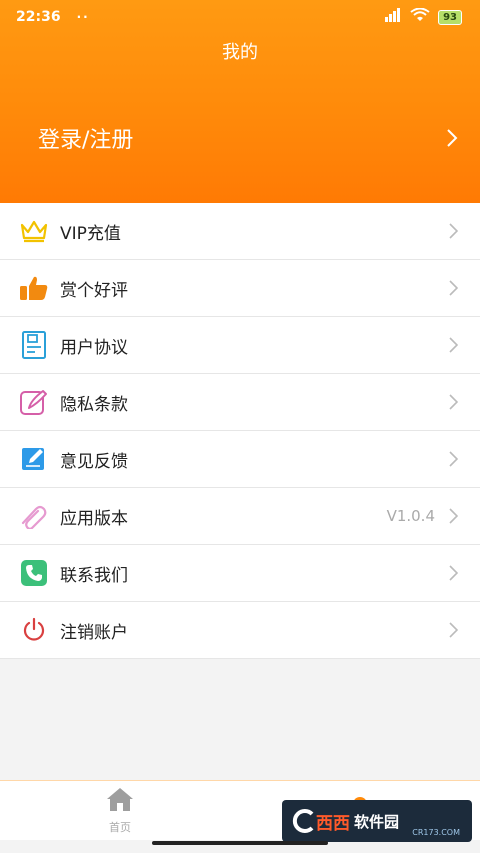 The width and height of the screenshot is (480, 853). I want to click on menu-item-app-version: 应用版本 V1.0.4, so click(240, 516).